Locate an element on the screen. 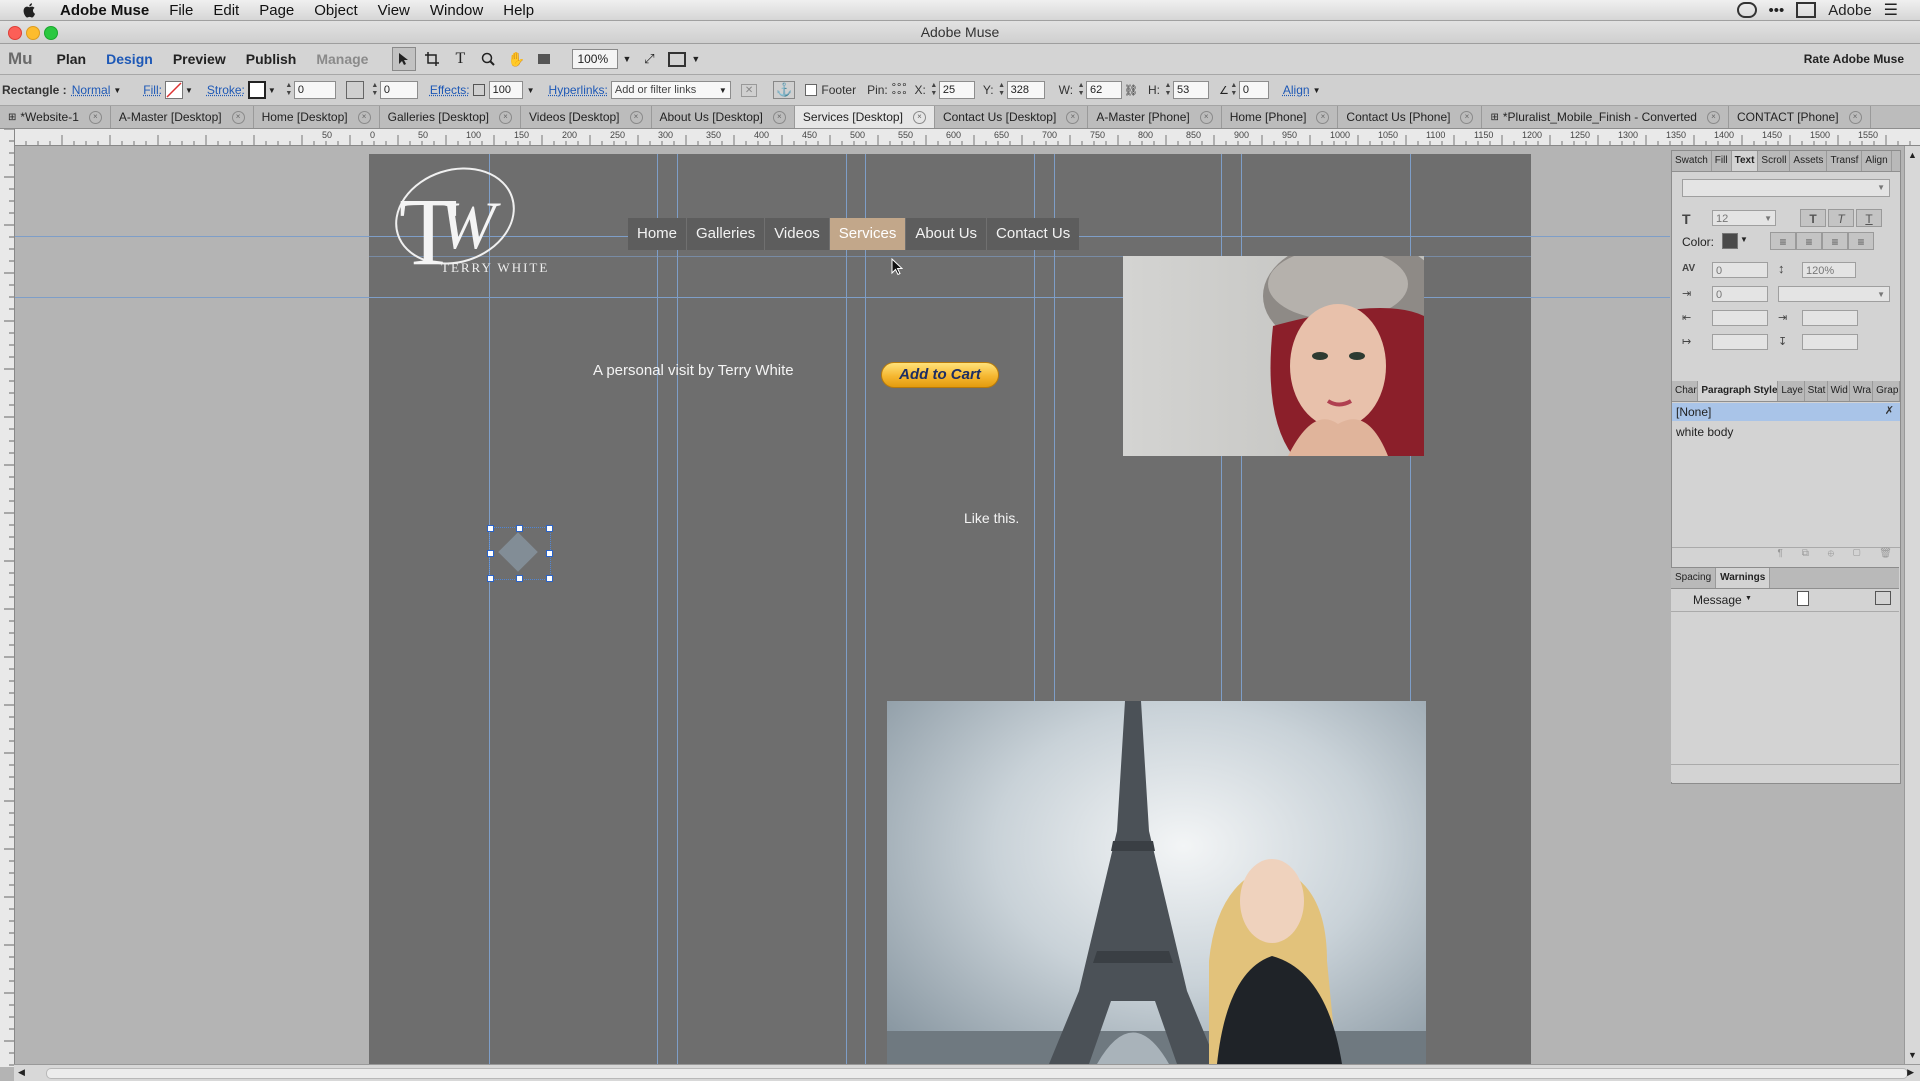  stroke-dropdown-icon: ▼ is located at coordinates (272, 90).